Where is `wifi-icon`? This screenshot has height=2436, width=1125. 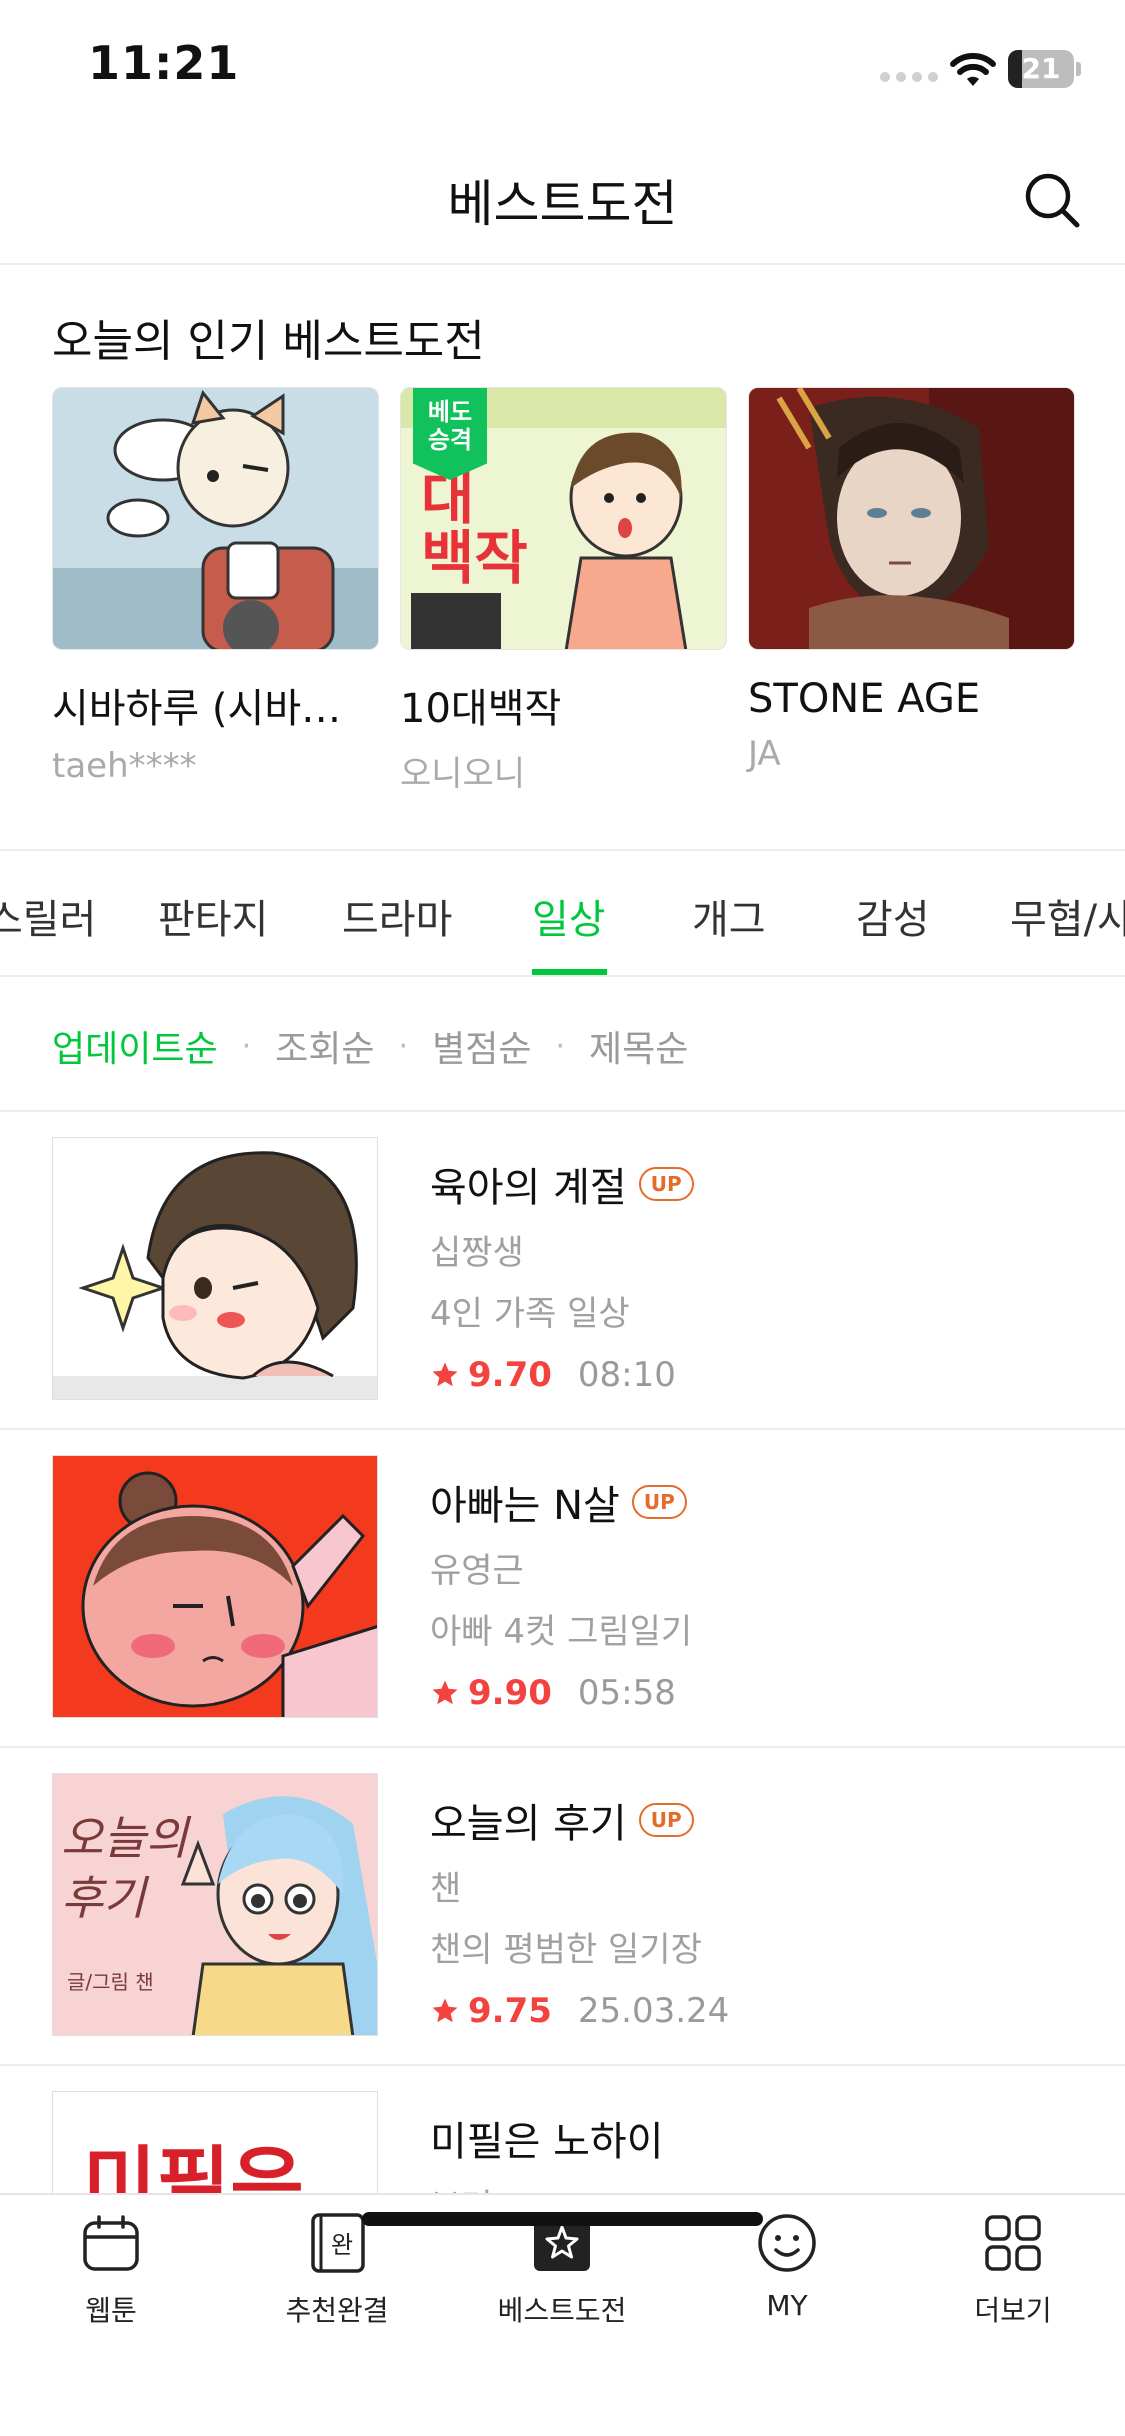
wifi-icon is located at coordinates (973, 69).